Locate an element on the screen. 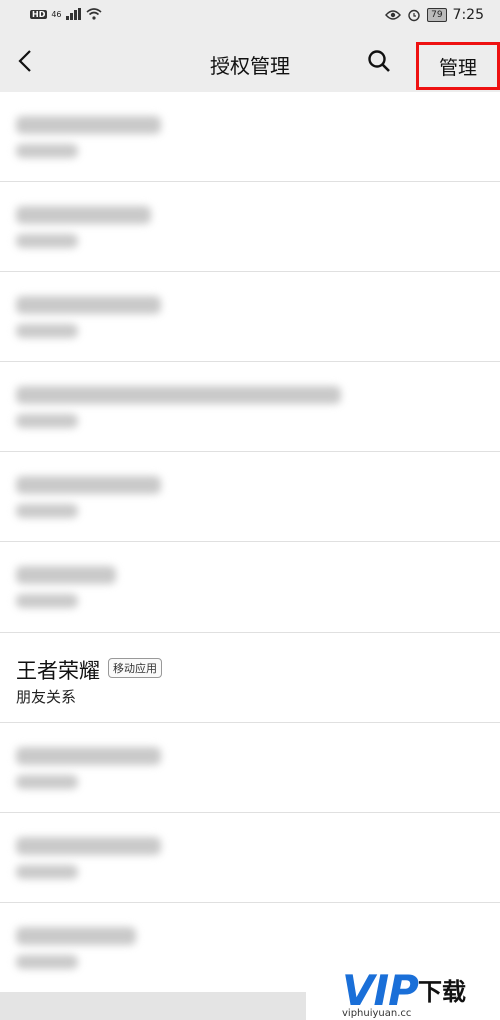 This screenshot has width=500, height=1020. network-type: 46 is located at coordinates (56, 14).